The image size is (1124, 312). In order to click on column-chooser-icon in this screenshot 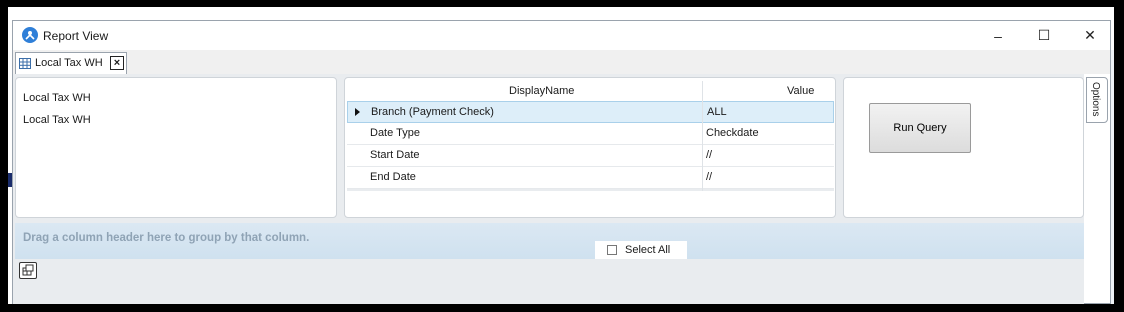, I will do `click(28, 270)`.